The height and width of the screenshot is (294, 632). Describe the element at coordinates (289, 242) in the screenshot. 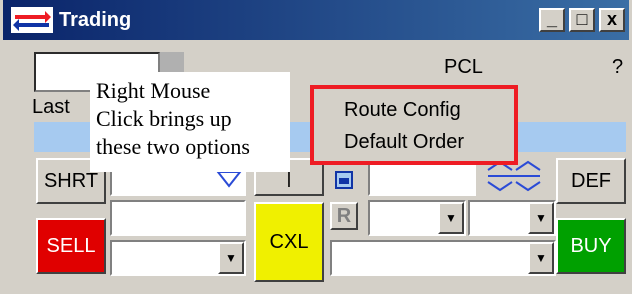

I see `cancel-button: CXL` at that location.